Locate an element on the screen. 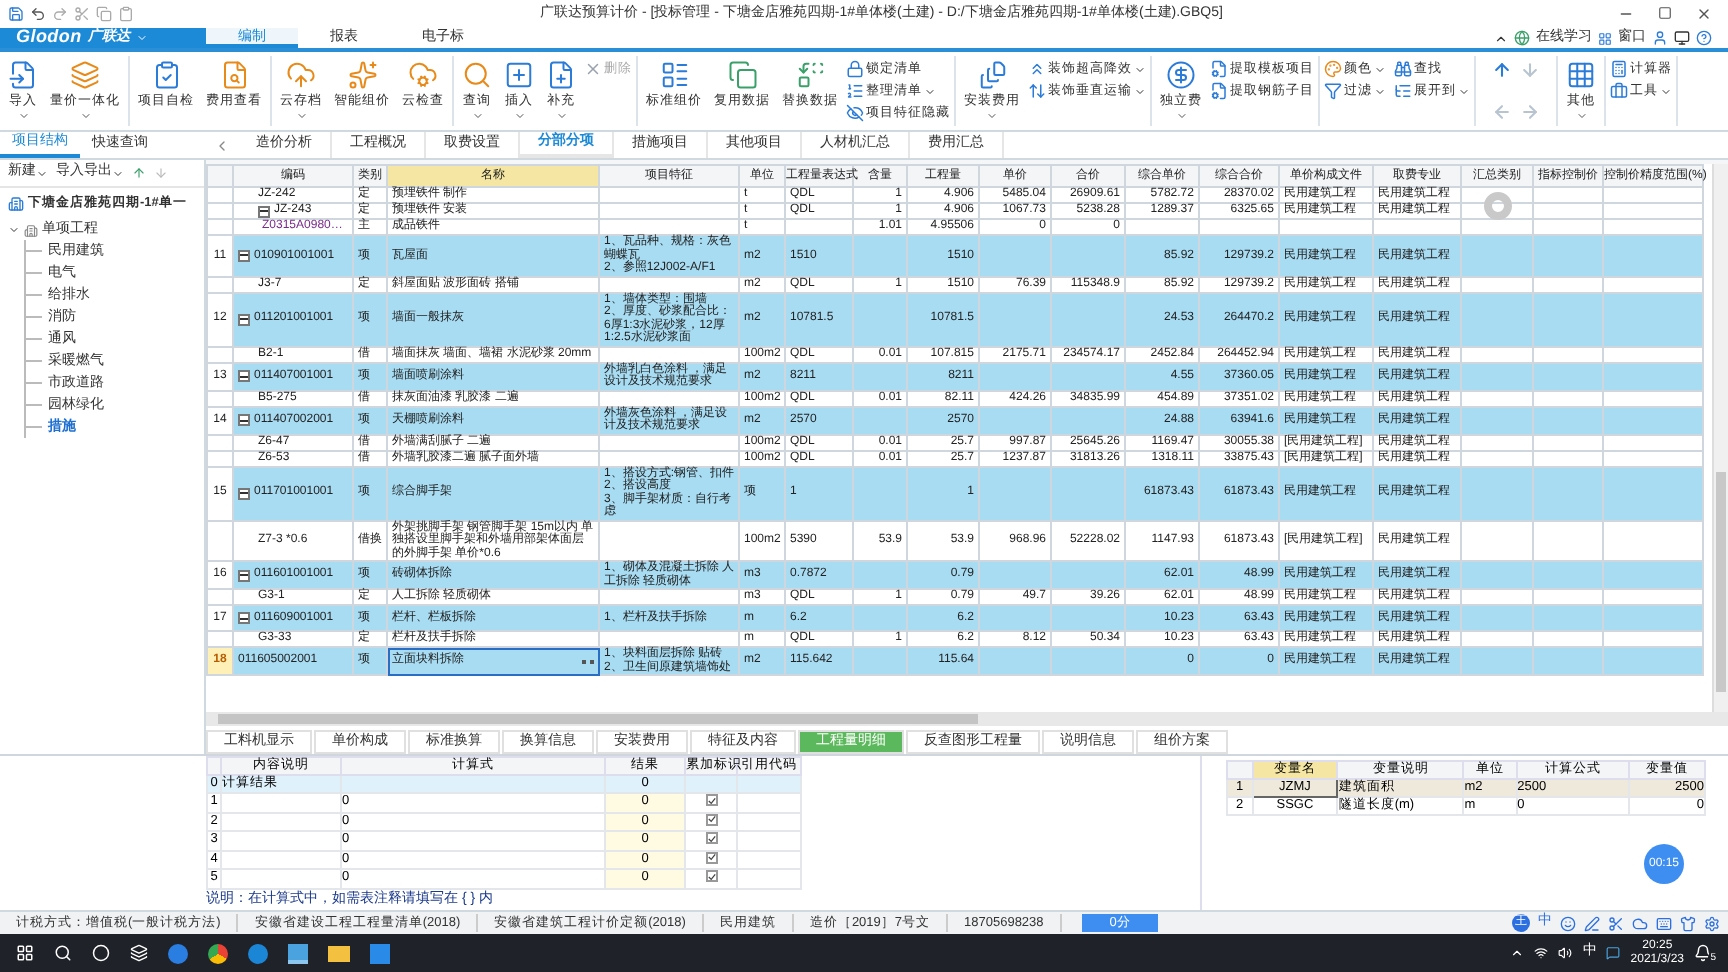 This screenshot has width=1728, height=972. coin-icon is located at coordinates (1181, 75).